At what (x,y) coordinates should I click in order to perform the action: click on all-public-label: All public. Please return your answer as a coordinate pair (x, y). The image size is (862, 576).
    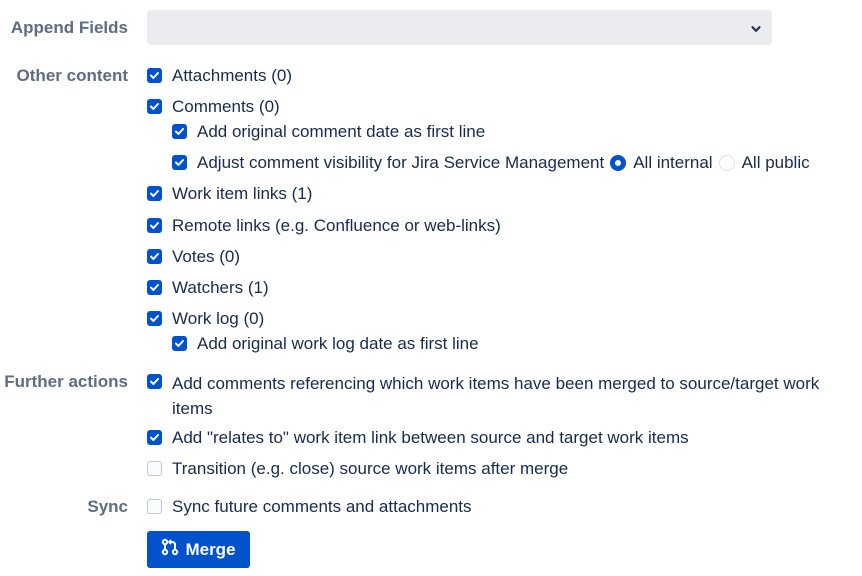
    Looking at the image, I should click on (775, 162).